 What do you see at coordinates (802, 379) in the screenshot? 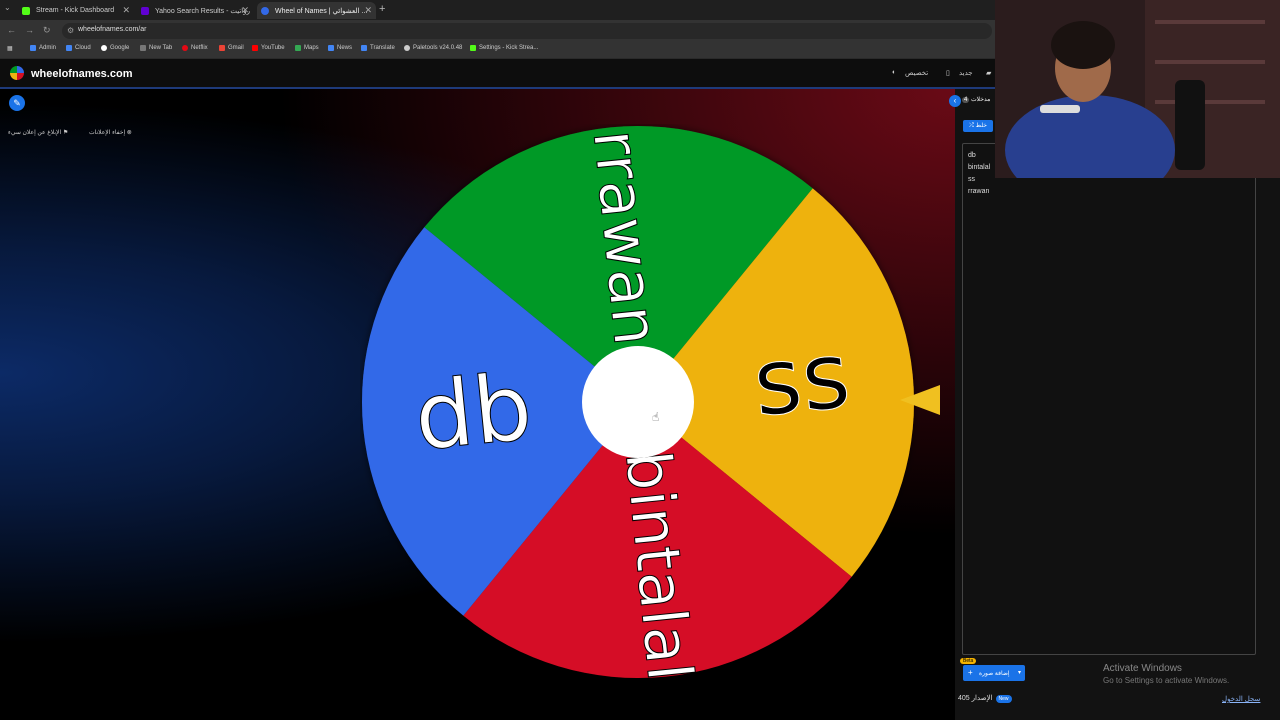
I see `wheel-label-ss: ss` at bounding box center [802, 379].